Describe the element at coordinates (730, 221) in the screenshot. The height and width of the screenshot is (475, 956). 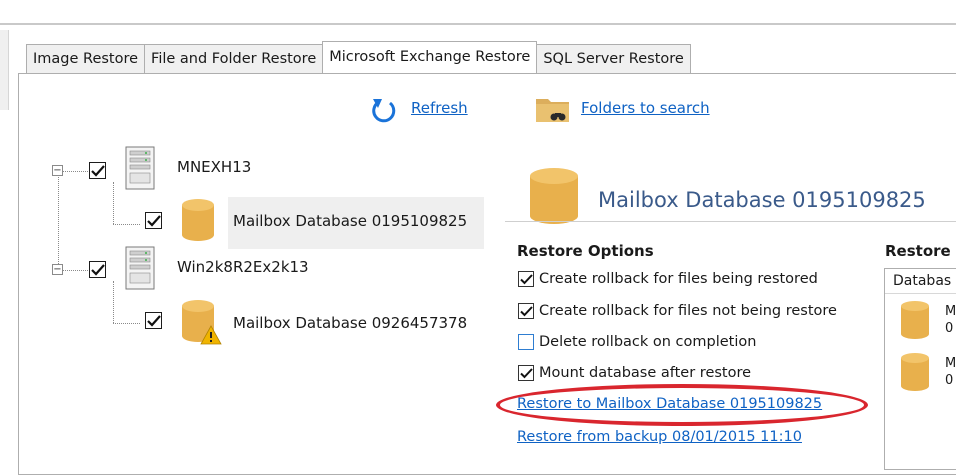
I see `title-divider` at that location.